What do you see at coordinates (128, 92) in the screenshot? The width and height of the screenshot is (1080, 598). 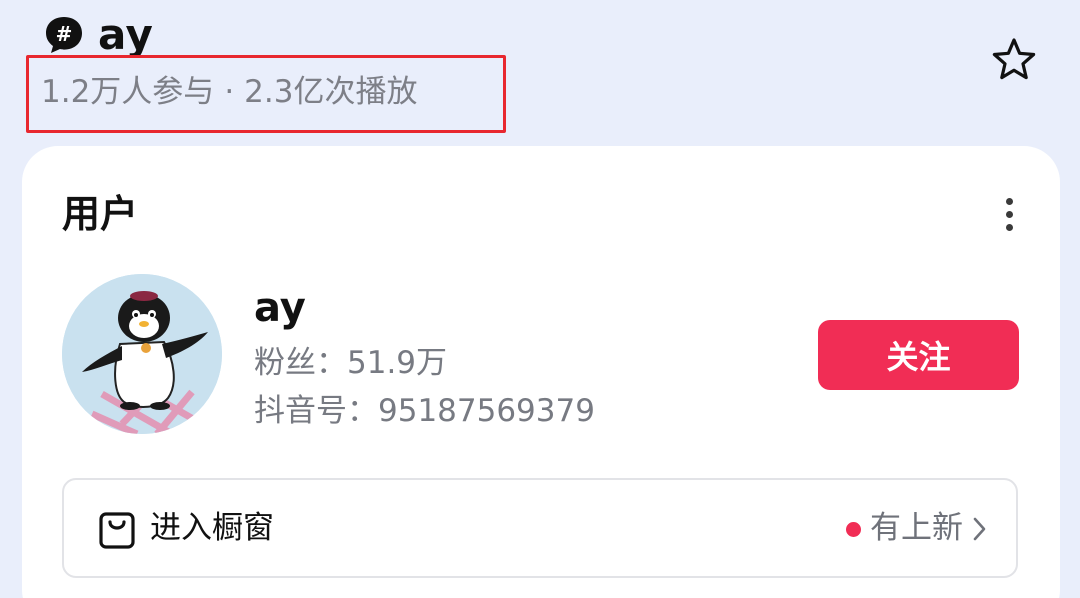 I see `participants-count: 1.2万人参与` at bounding box center [128, 92].